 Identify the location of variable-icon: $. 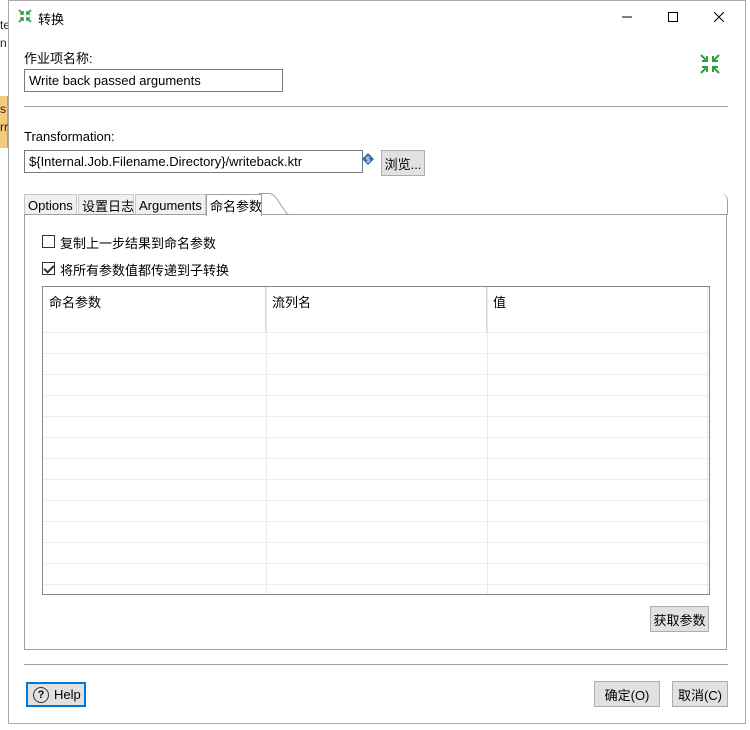
(368, 159).